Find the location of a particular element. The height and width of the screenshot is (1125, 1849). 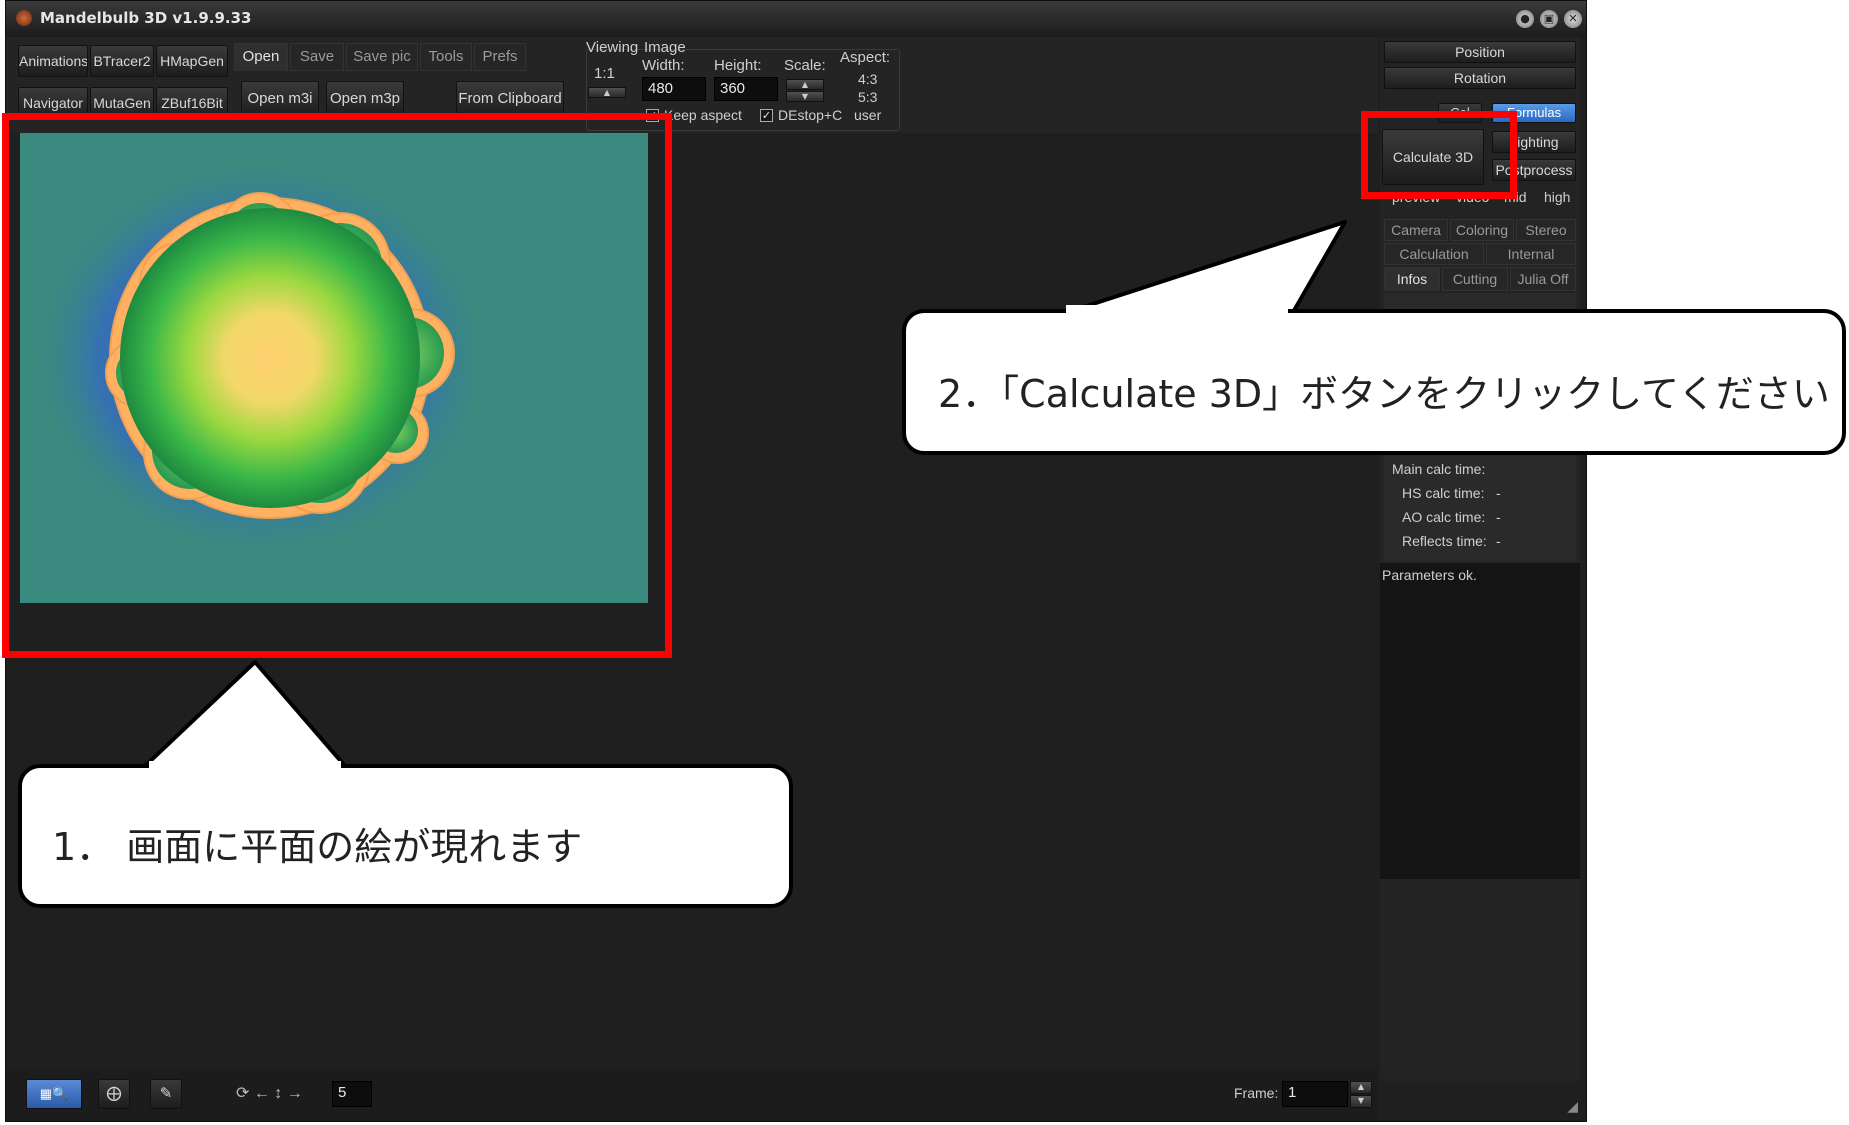

callout1-pointer is located at coordinates (245, 714).